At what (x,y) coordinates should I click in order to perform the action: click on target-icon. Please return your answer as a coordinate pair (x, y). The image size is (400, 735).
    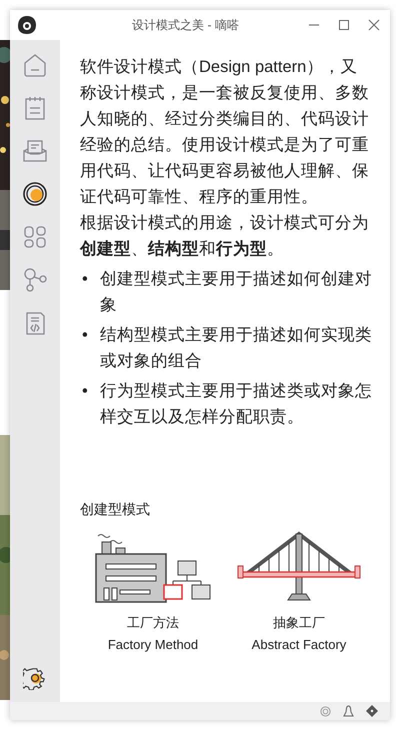
    Looking at the image, I should click on (35, 194).